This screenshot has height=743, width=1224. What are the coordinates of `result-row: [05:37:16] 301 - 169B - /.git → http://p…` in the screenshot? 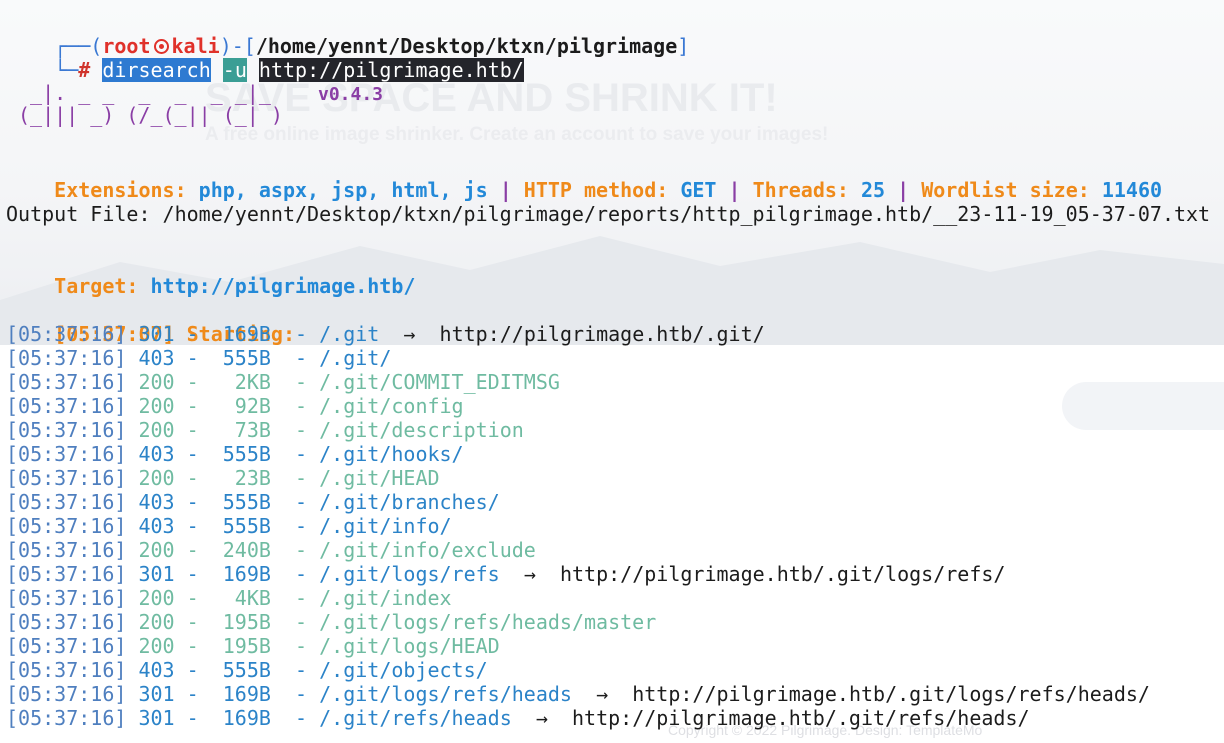 It's located at (385, 334).